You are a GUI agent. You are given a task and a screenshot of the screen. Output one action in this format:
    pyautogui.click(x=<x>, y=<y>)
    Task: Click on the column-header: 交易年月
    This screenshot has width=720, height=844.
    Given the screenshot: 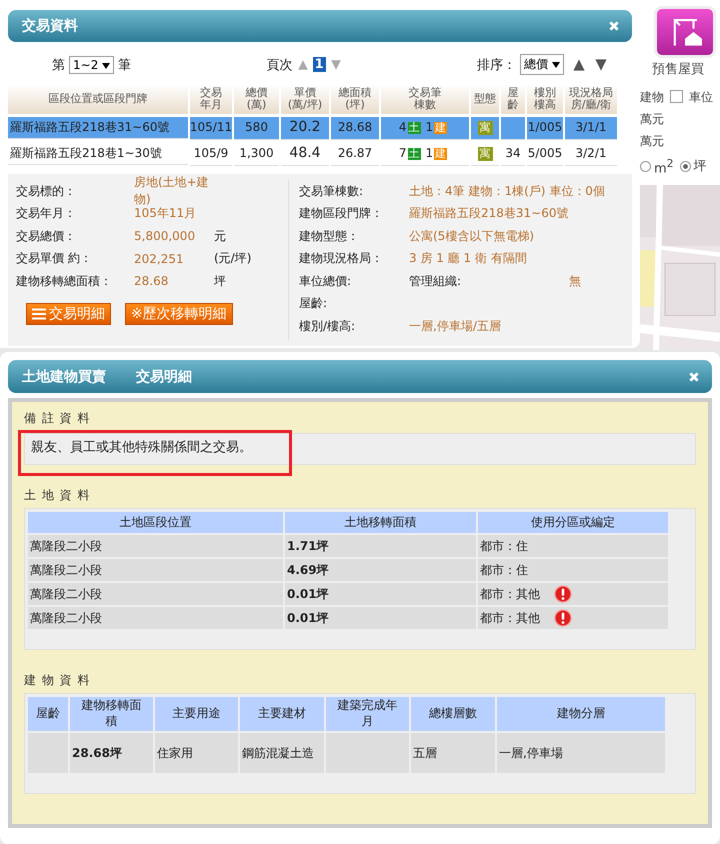 What is the action you would take?
    pyautogui.click(x=211, y=99)
    